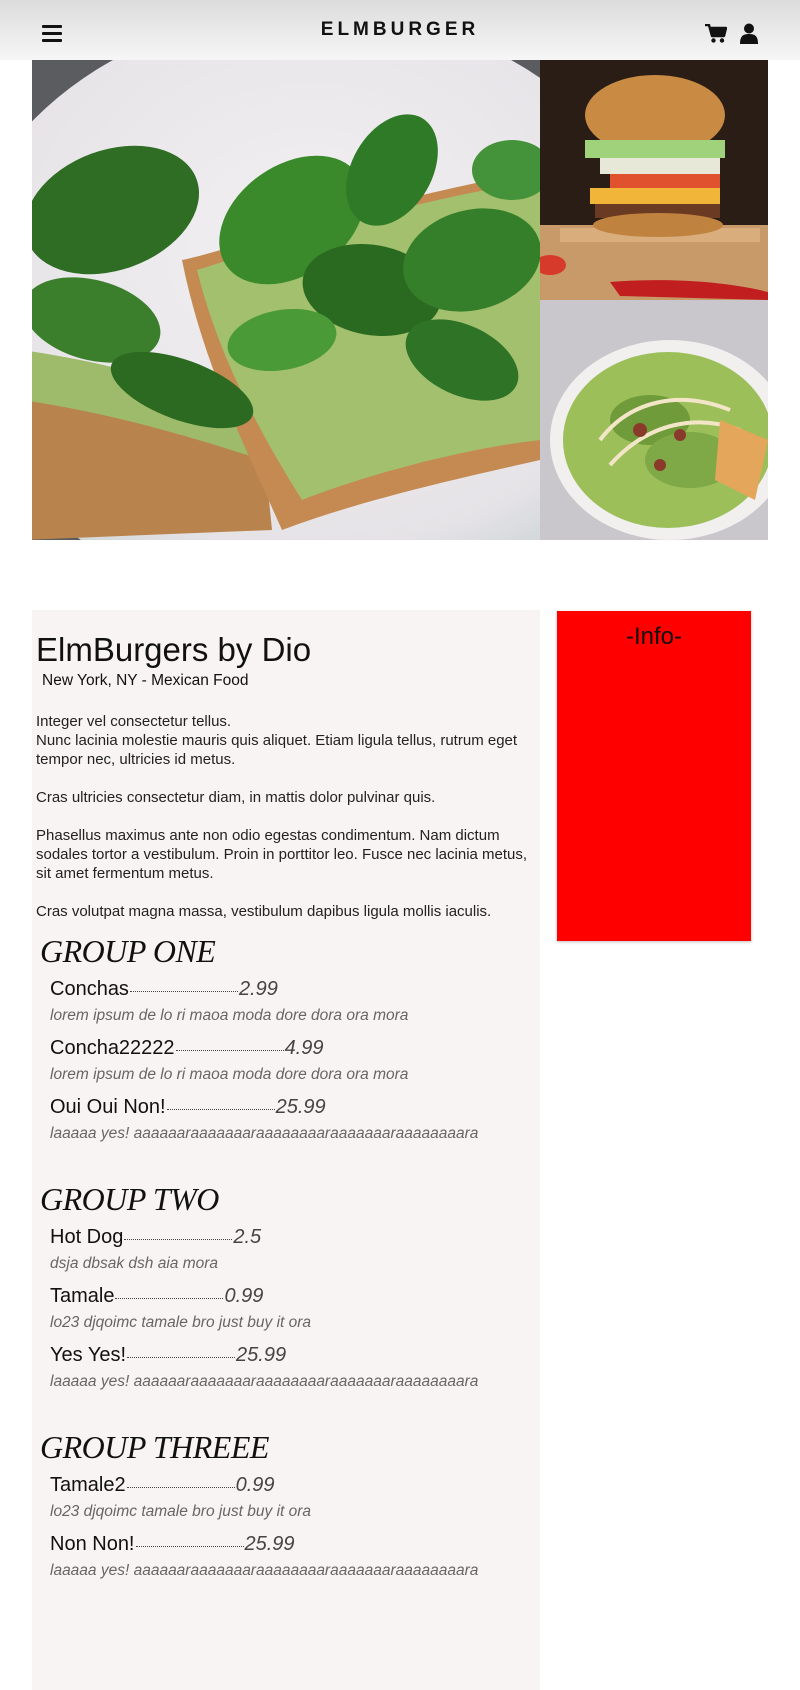 This screenshot has height=1690, width=800. I want to click on menu-item-name: Conchas, so click(89, 989).